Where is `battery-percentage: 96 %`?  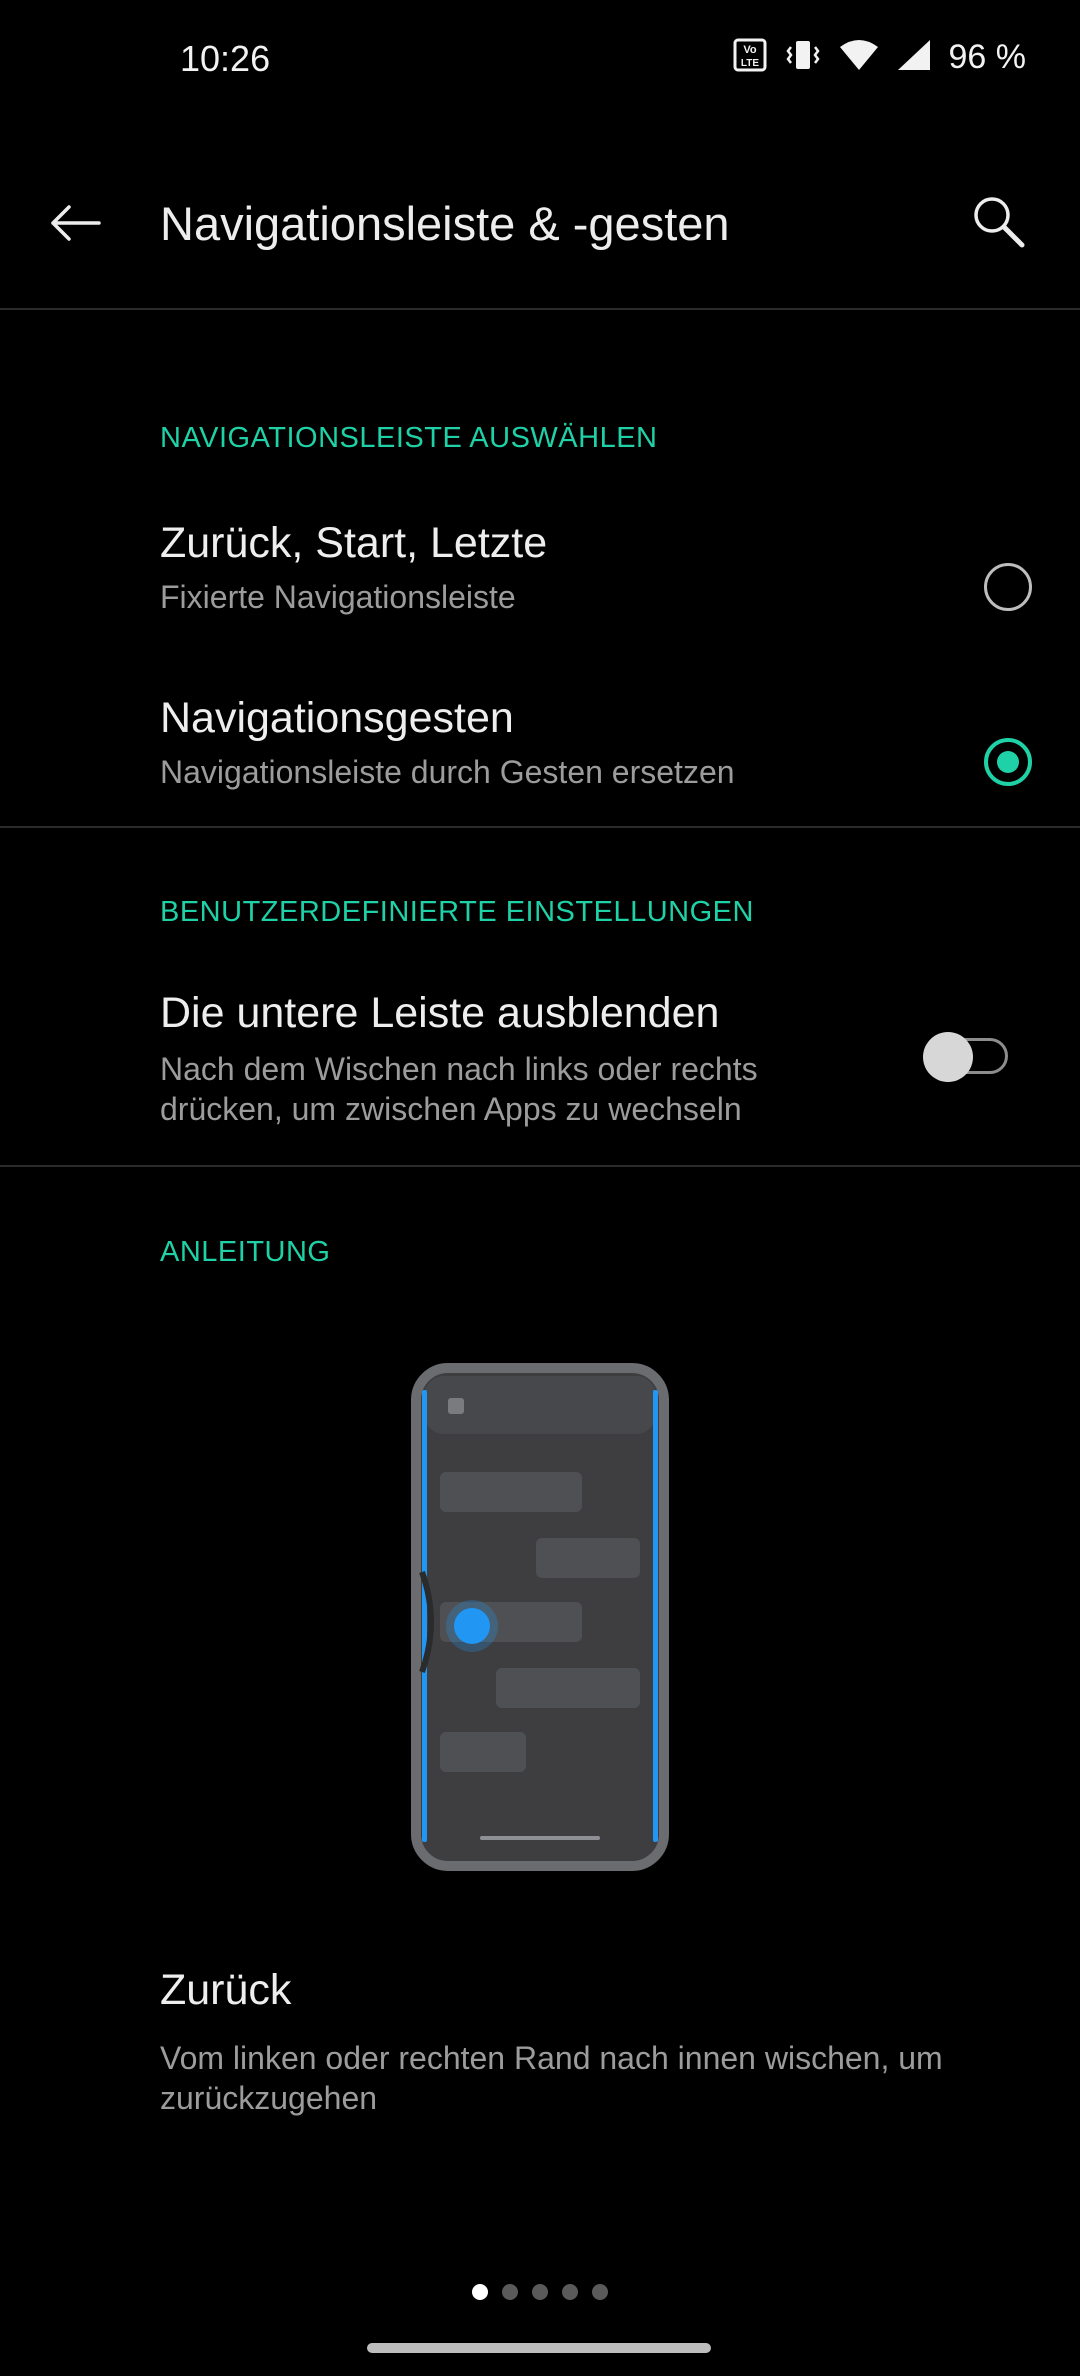 battery-percentage: 96 % is located at coordinates (987, 57).